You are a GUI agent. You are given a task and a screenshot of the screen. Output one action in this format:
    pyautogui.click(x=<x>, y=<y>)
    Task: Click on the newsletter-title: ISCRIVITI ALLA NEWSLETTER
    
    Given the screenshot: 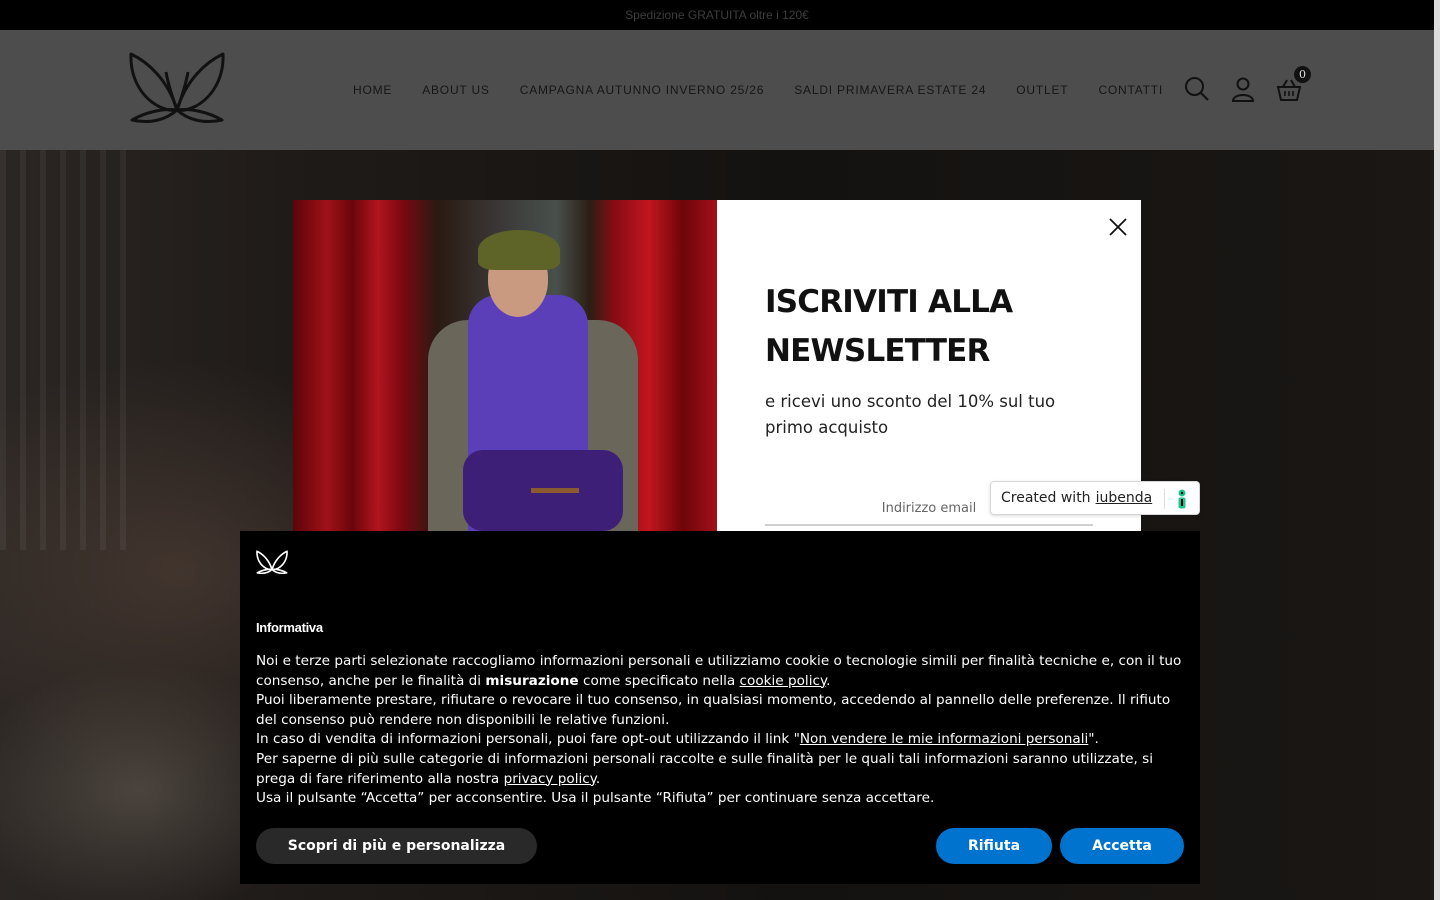 What is the action you would take?
    pyautogui.click(x=889, y=326)
    